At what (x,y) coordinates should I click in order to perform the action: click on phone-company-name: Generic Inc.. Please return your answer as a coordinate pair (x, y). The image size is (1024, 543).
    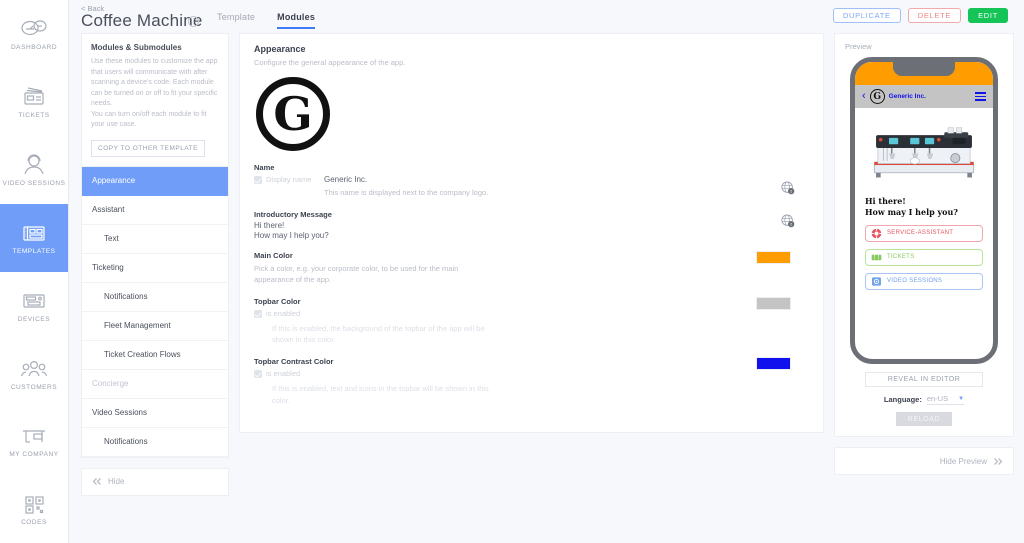
    Looking at the image, I should click on (907, 96).